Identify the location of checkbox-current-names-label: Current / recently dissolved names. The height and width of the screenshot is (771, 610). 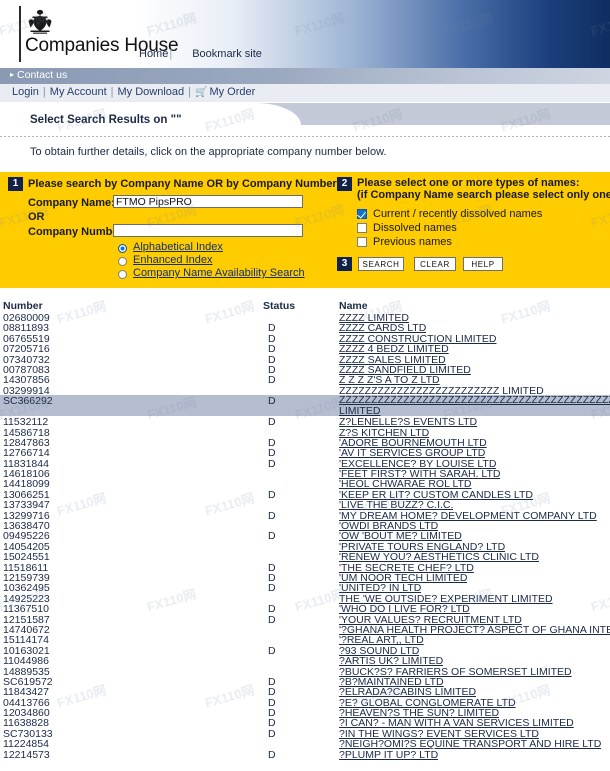
(457, 214).